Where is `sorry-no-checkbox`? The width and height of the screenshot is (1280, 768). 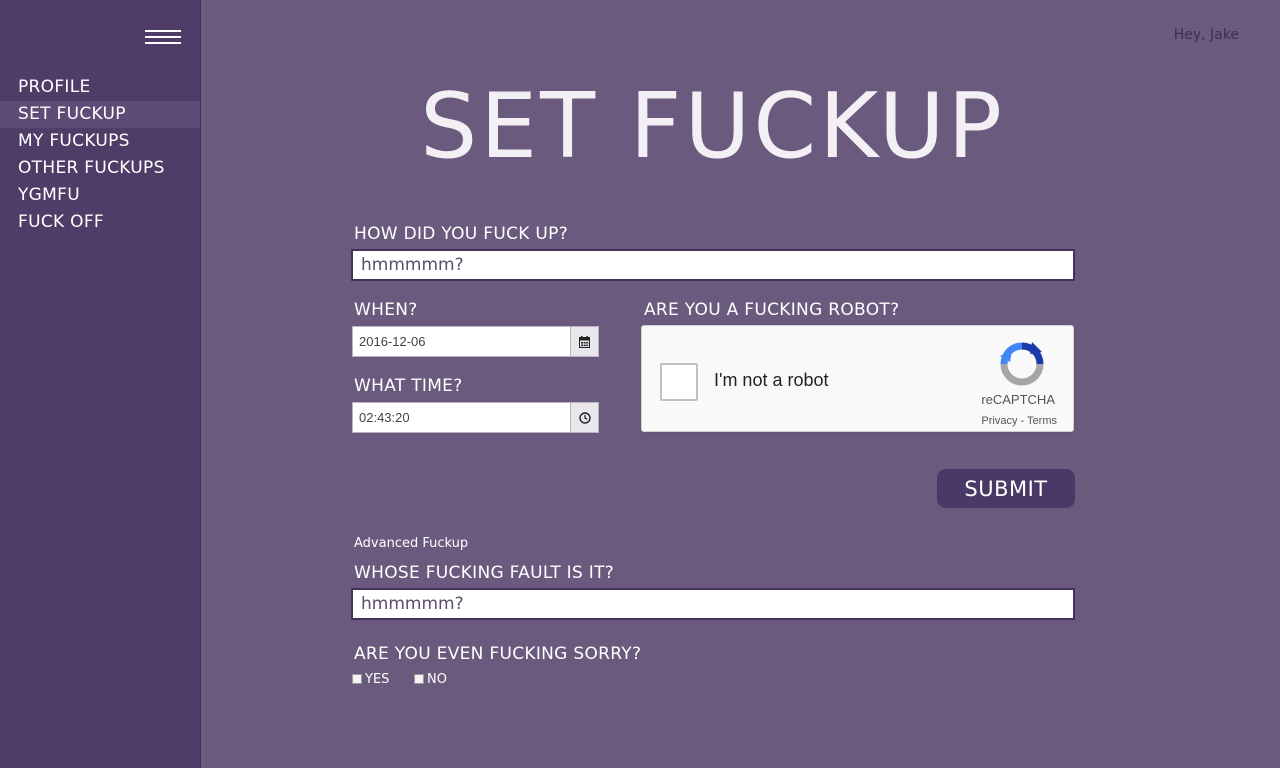 sorry-no-checkbox is located at coordinates (419, 678).